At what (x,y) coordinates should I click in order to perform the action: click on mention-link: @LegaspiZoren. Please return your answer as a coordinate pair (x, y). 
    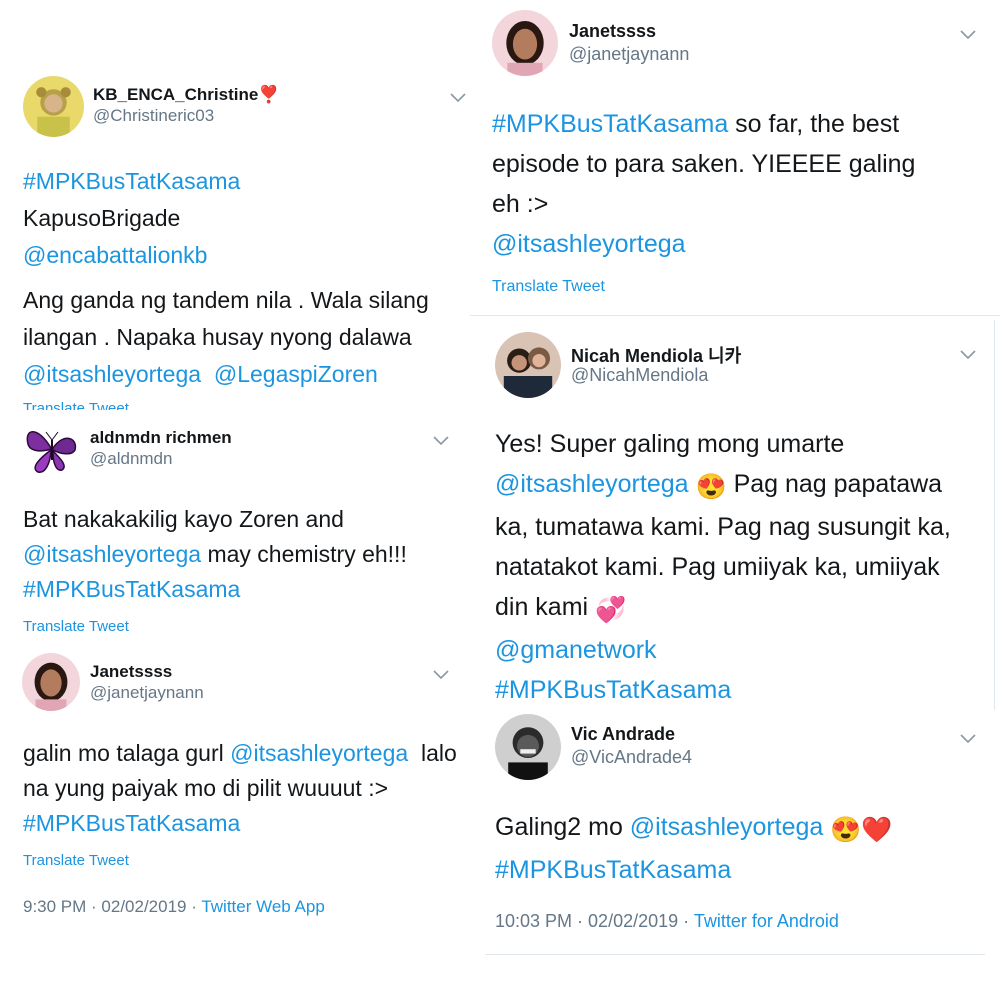
    Looking at the image, I should click on (296, 374).